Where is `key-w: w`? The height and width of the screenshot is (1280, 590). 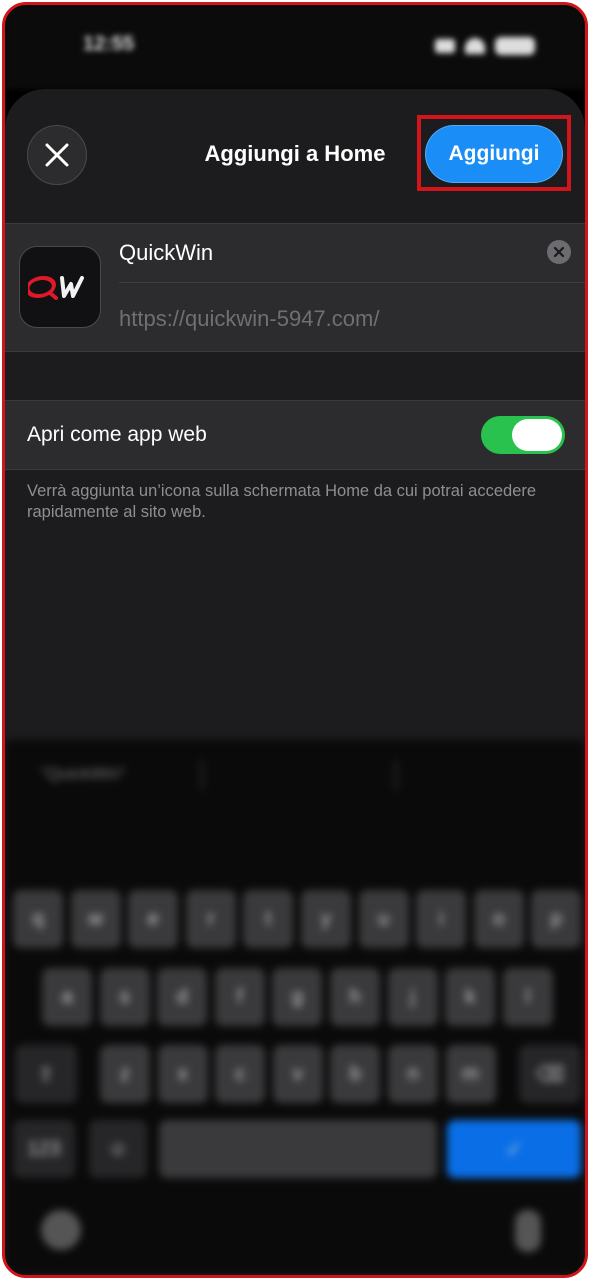
key-w: w is located at coordinates (95, 919).